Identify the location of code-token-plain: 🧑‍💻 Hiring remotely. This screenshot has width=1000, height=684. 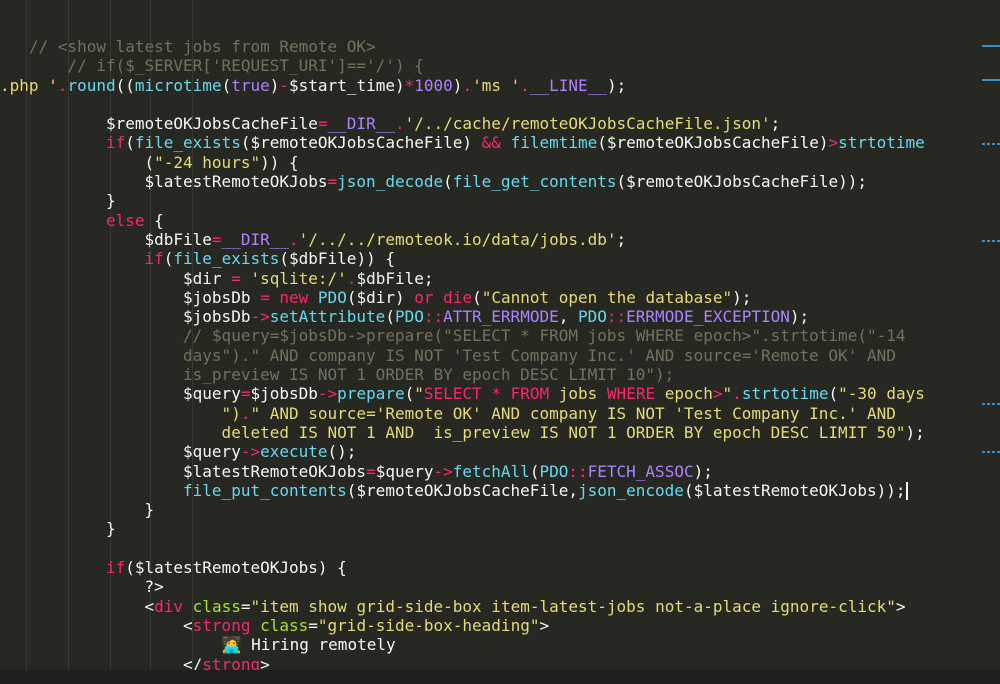
(198, 645).